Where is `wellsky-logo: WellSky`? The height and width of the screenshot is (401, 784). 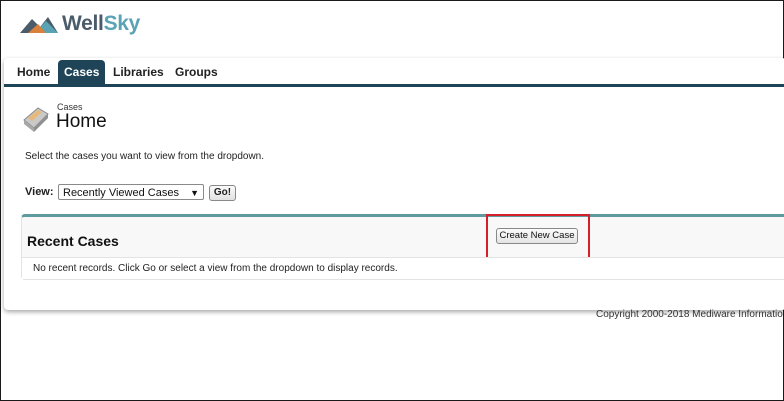
wellsky-logo: WellSky is located at coordinates (80, 24).